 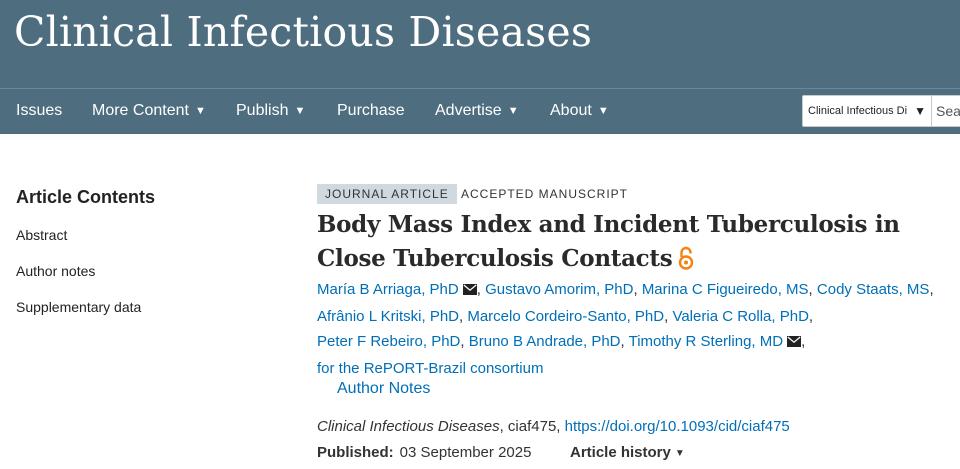 What do you see at coordinates (262, 110) in the screenshot?
I see `nav-label: Publish` at bounding box center [262, 110].